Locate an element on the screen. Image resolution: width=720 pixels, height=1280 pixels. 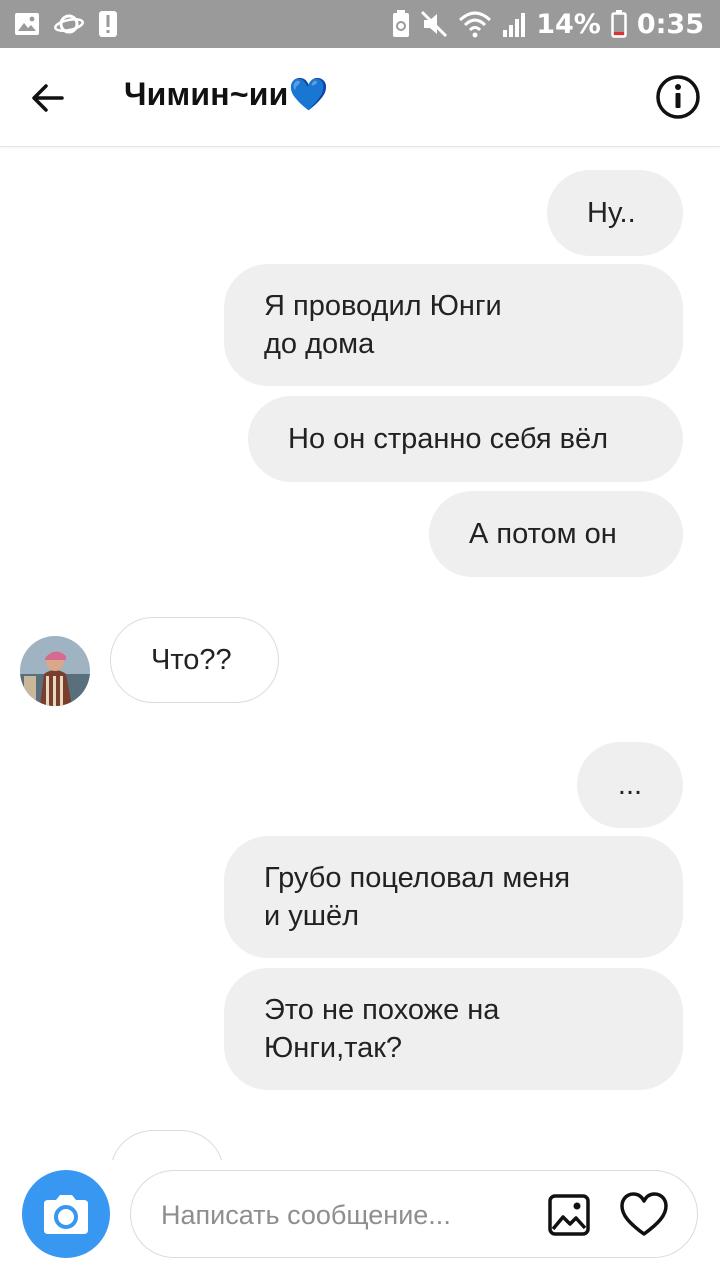
message-bubble: Это не похоже на Юнги,так? is located at coordinates (453, 1029).